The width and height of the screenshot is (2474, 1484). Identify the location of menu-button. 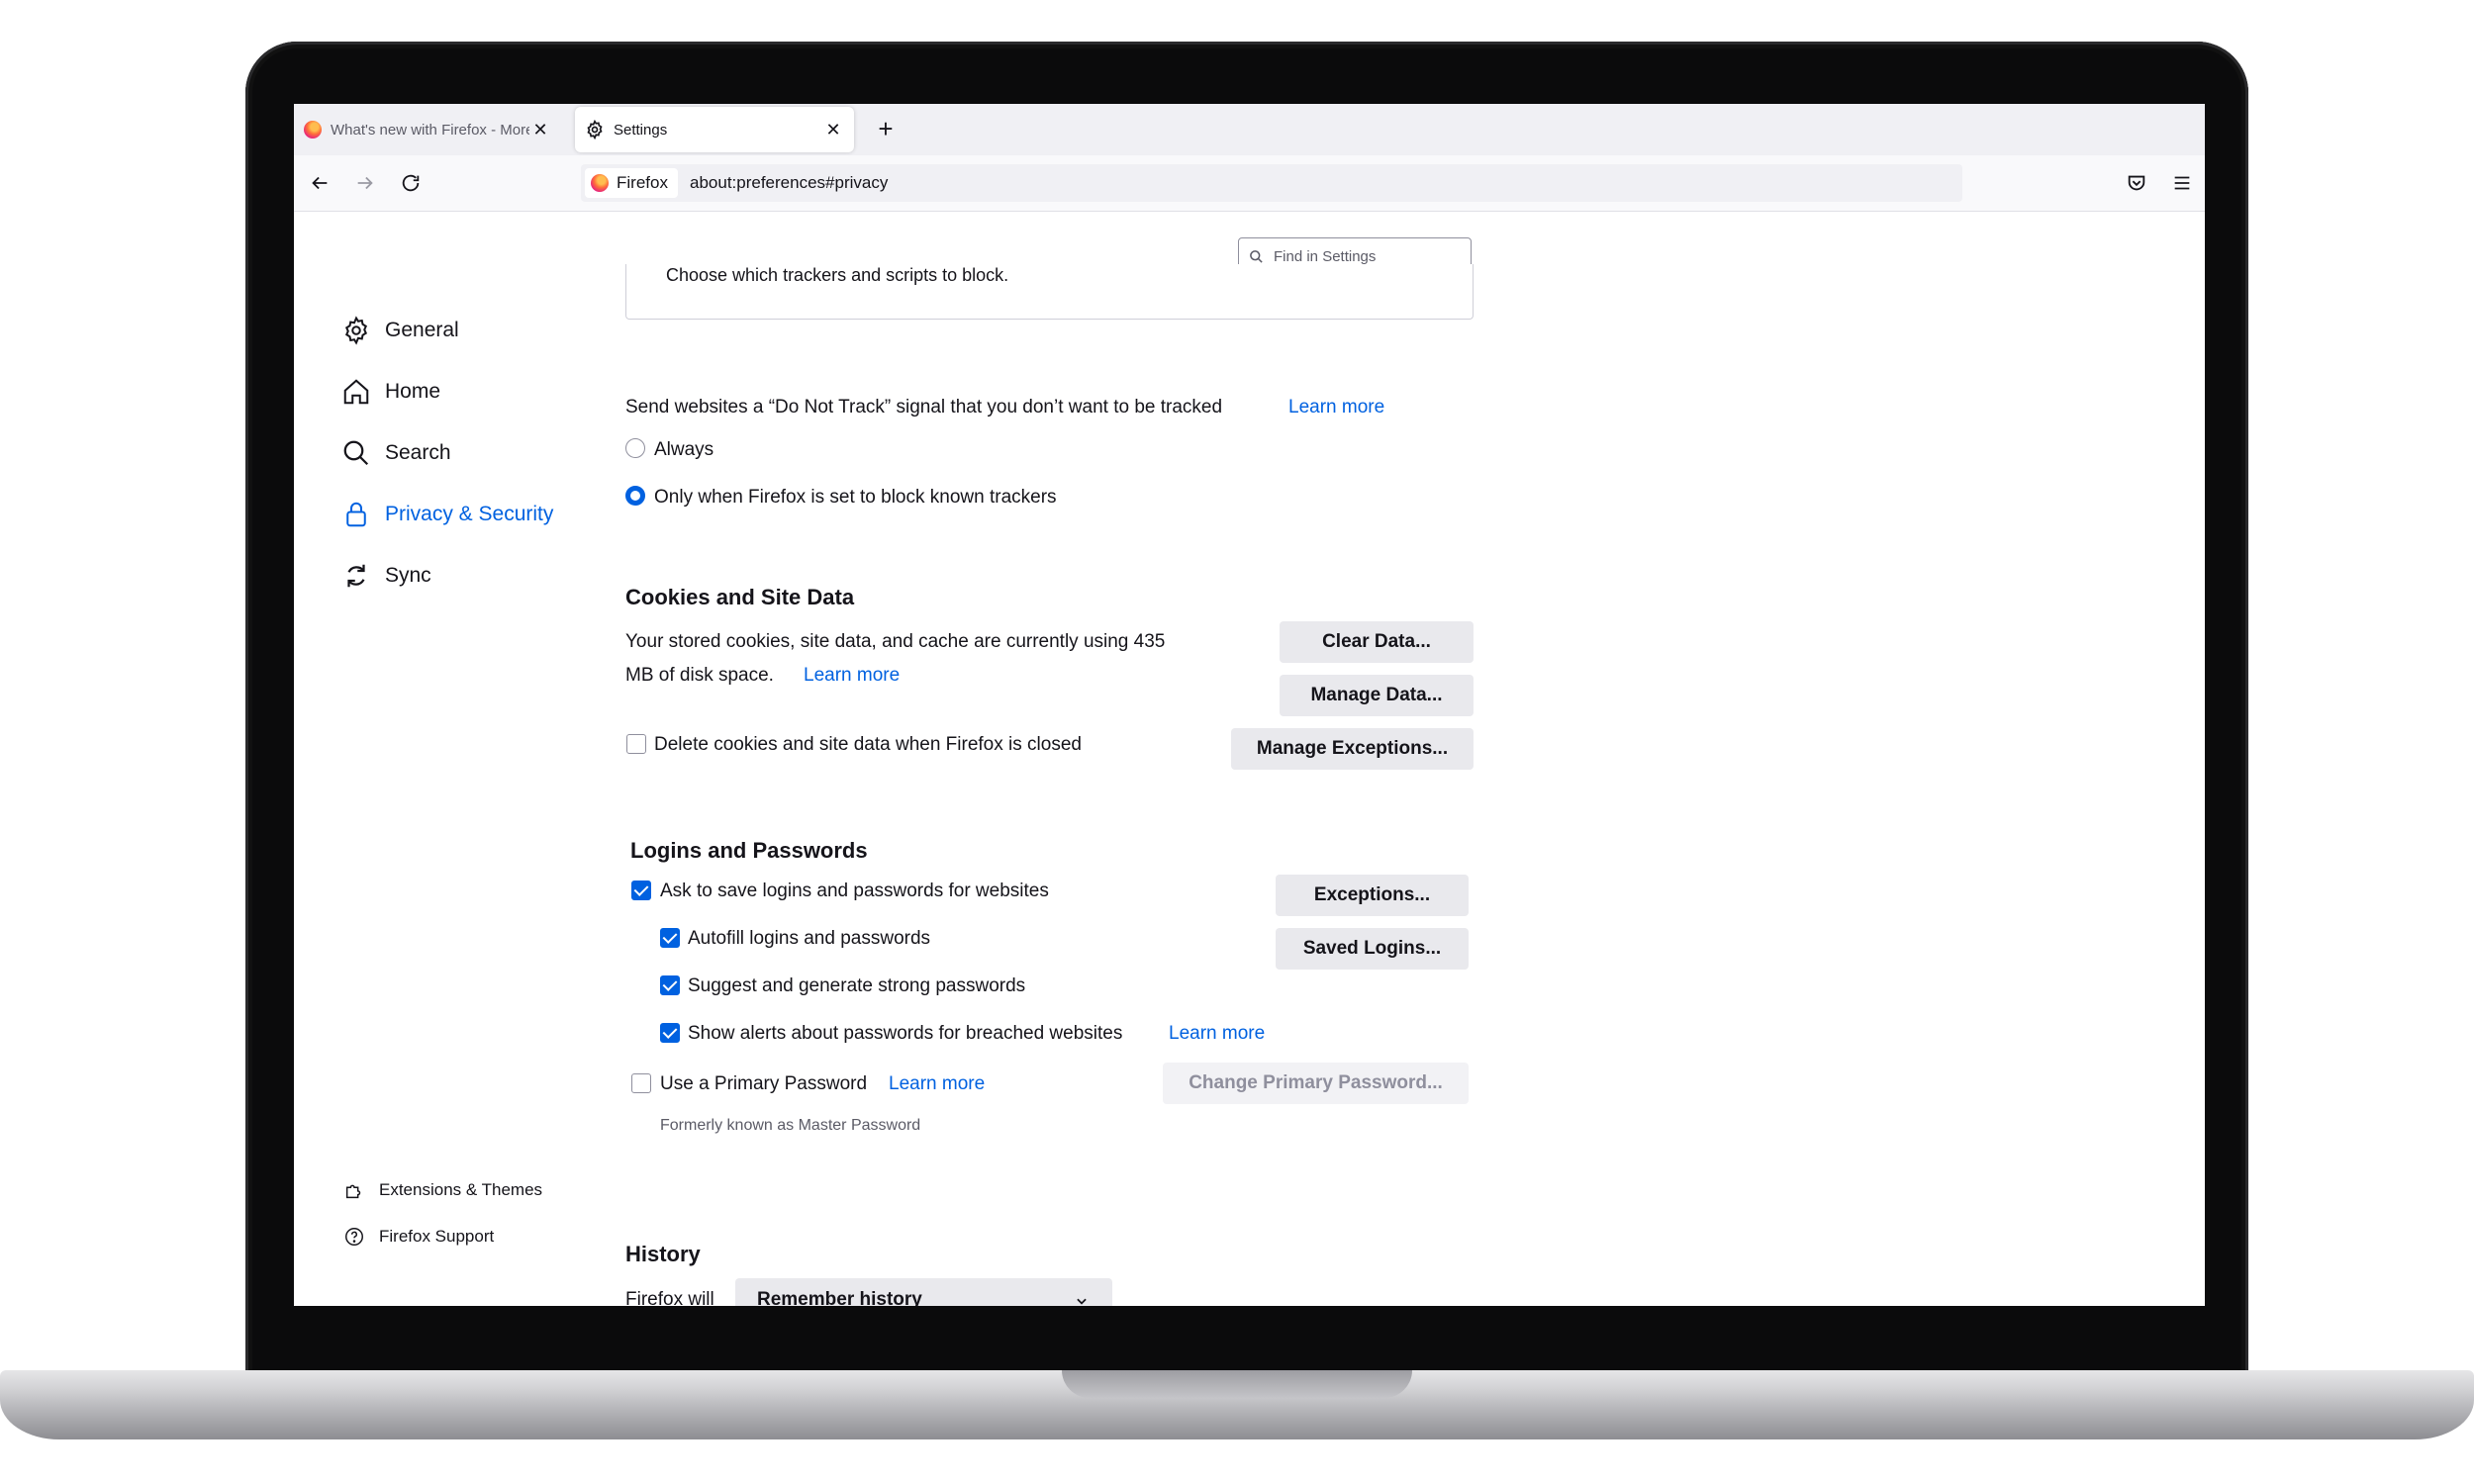
(2182, 183).